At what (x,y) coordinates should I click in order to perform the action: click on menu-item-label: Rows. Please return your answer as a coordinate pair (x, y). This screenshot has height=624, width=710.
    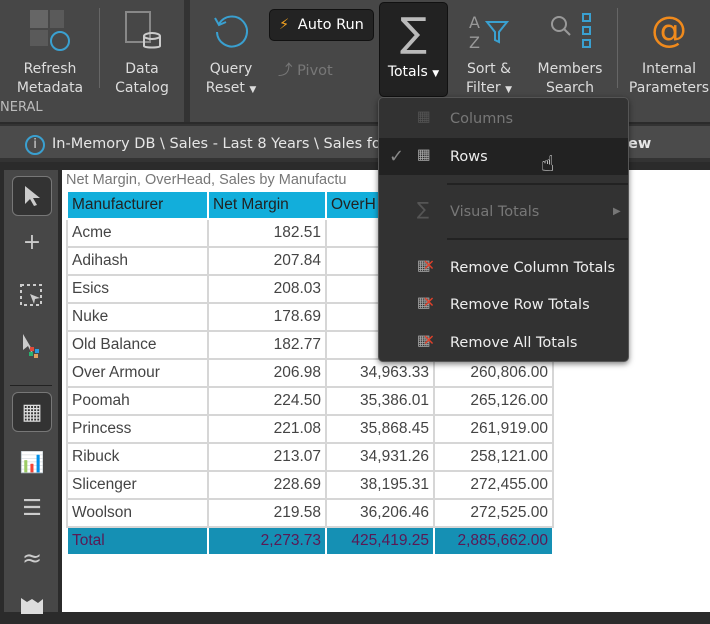
    Looking at the image, I should click on (469, 156).